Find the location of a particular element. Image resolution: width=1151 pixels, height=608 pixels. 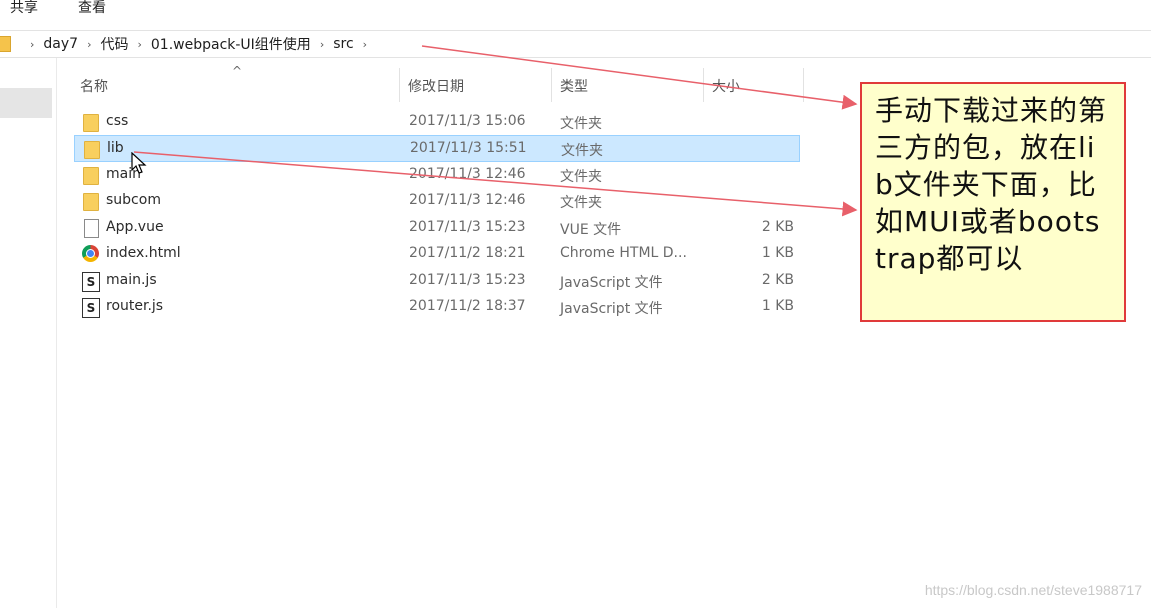

column-name: 名称 ^ is located at coordinates (228, 80).